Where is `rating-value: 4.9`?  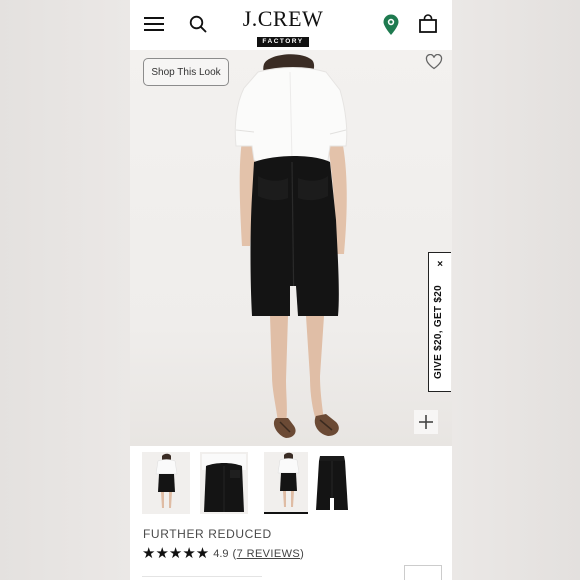
rating-value: 4.9 is located at coordinates (221, 554).